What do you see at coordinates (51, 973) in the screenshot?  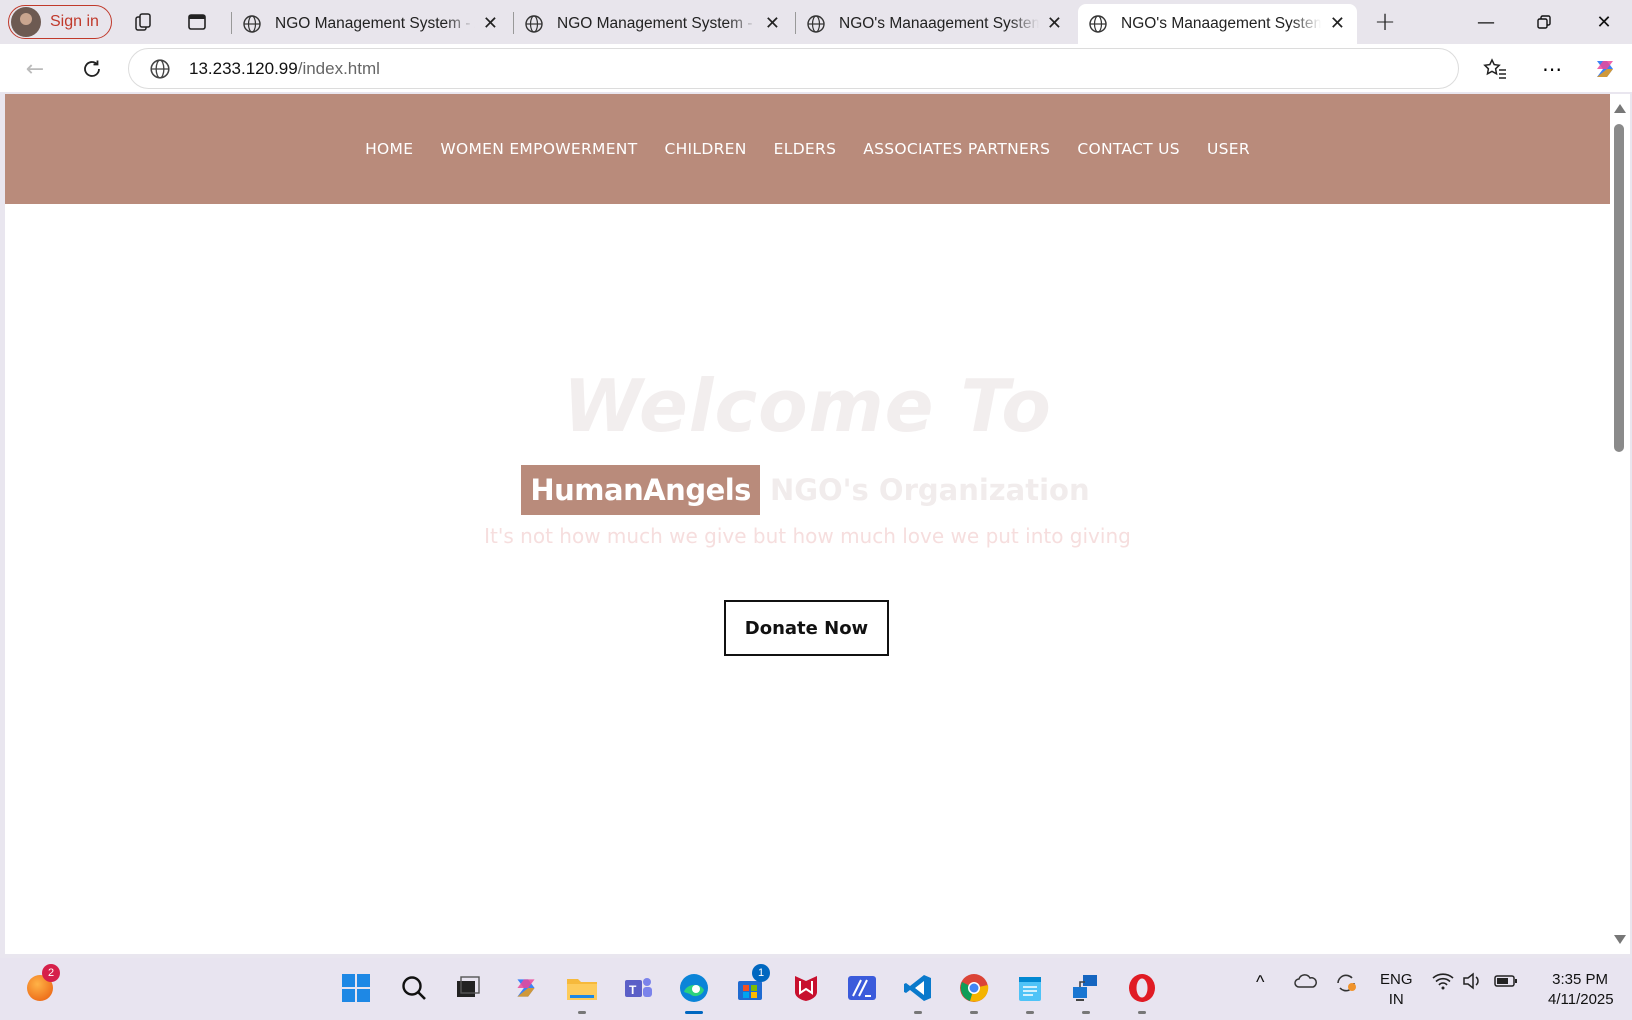 I see `notification-count-badge: 2` at bounding box center [51, 973].